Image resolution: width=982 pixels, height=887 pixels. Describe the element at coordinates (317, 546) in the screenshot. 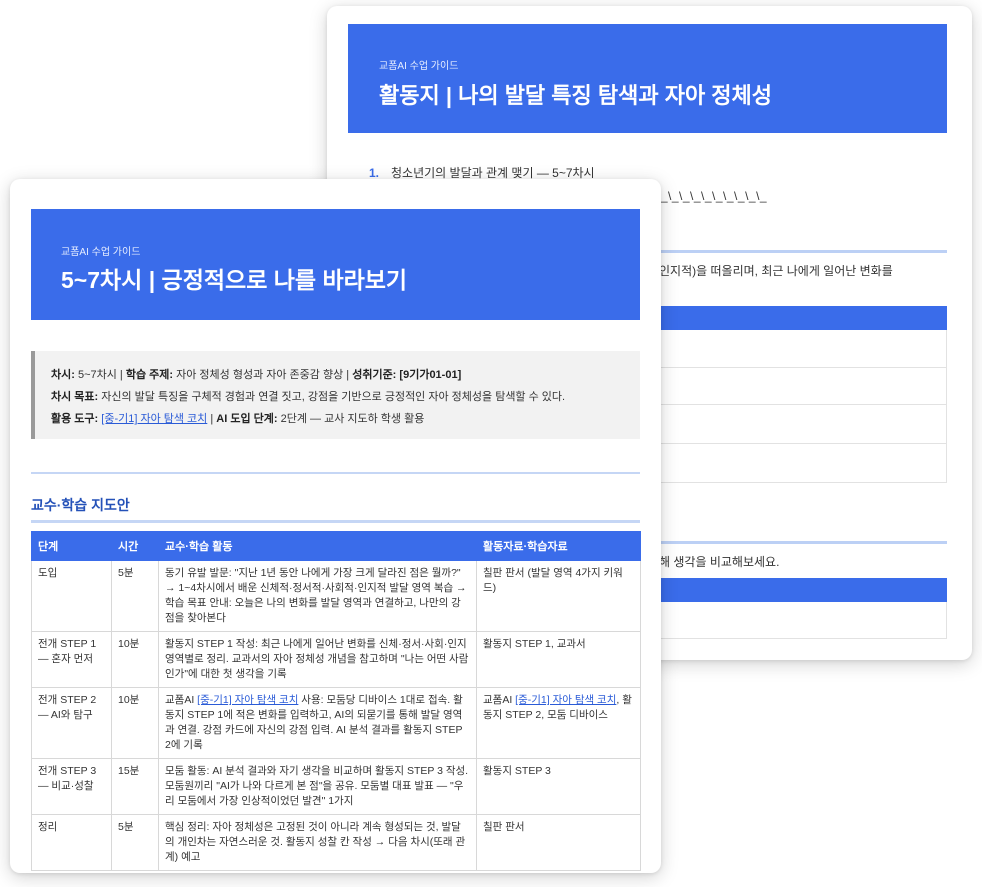

I see `header-activity: 교수·학습 활동` at that location.